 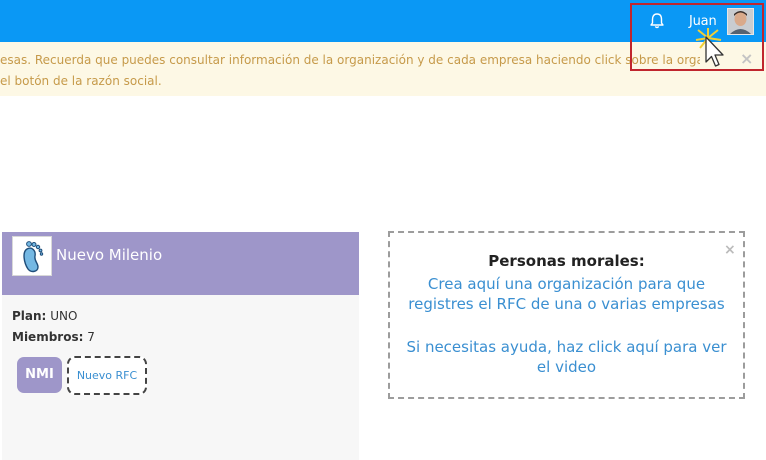 What do you see at coordinates (48, 337) in the screenshot?
I see `members-label: Miembros:` at bounding box center [48, 337].